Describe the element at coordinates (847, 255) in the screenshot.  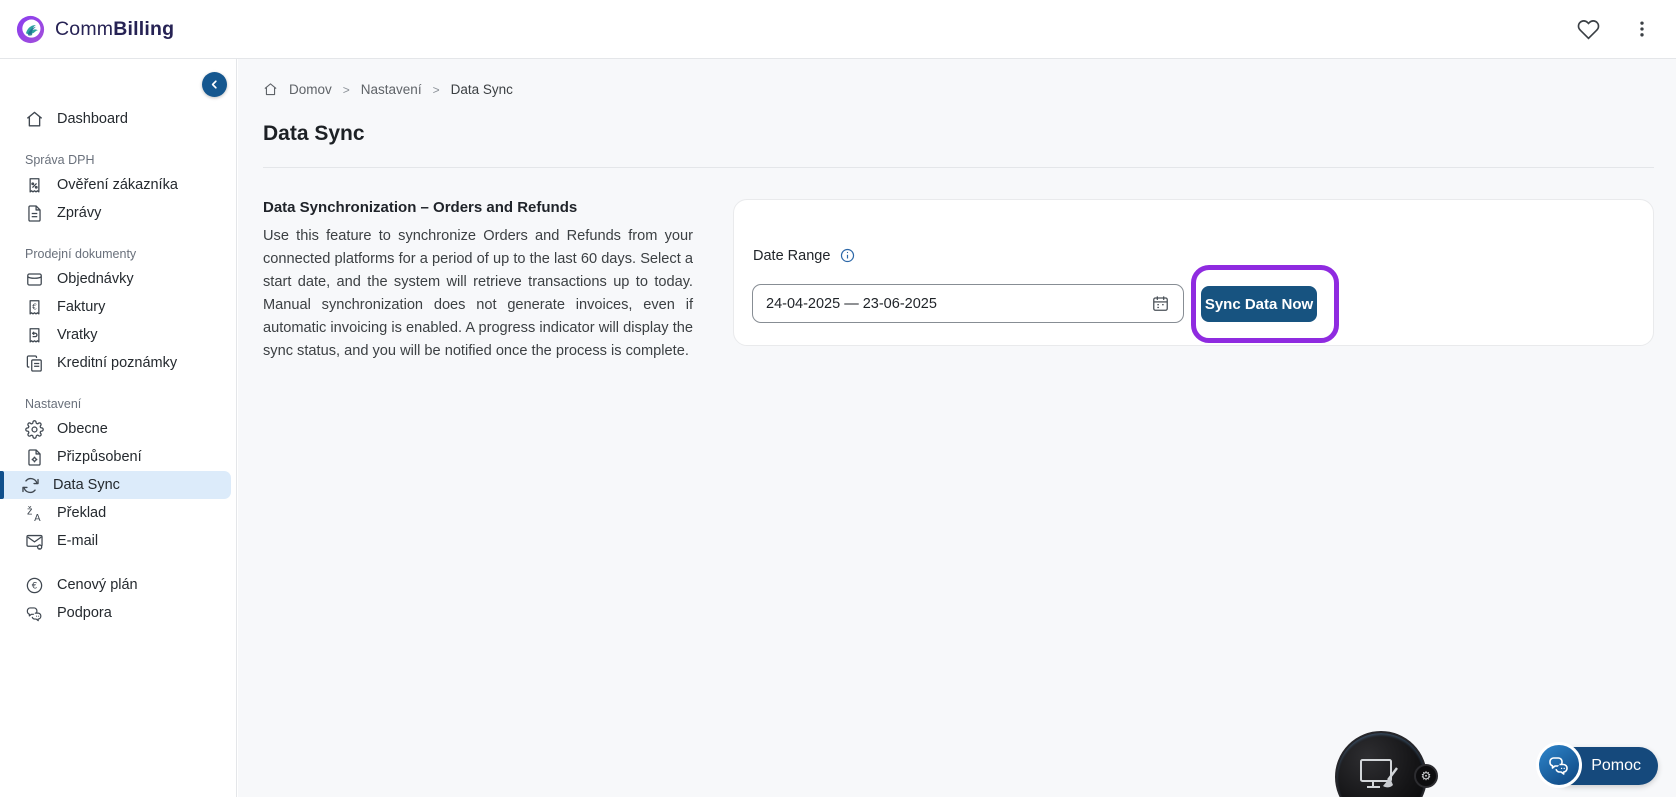
I see `info-icon` at that location.